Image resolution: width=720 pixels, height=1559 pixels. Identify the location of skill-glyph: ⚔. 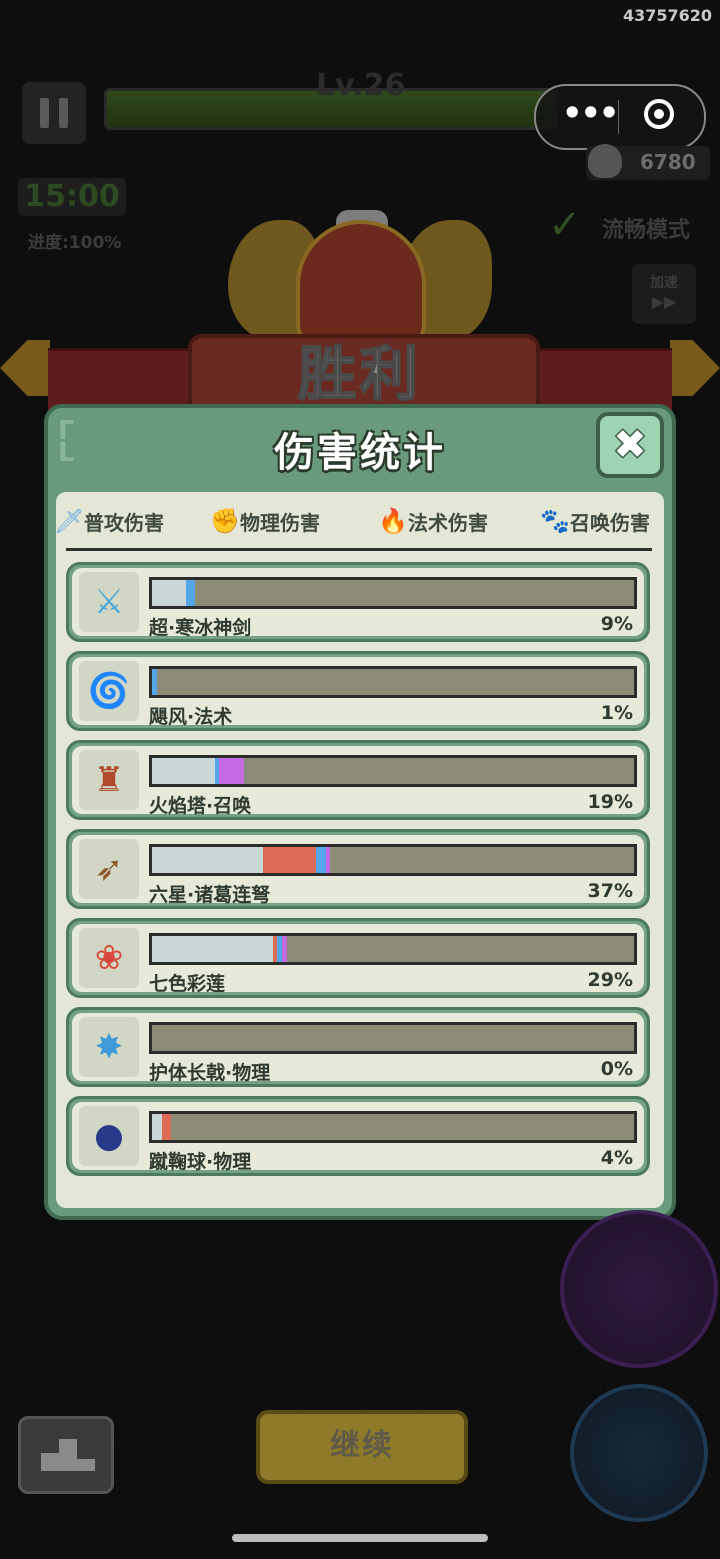
(109, 602).